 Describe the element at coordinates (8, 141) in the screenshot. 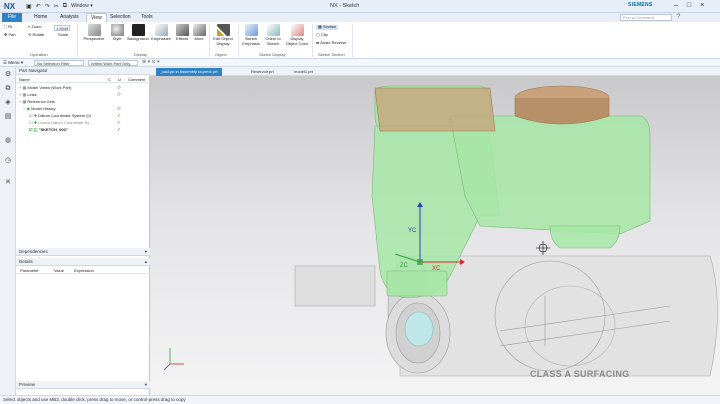

I see `web-browser-icon: ◍` at that location.